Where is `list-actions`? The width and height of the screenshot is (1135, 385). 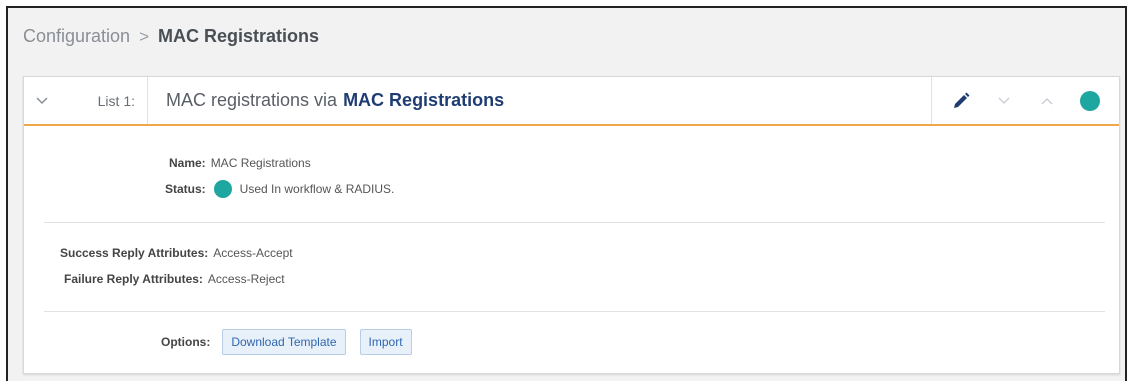
list-actions is located at coordinates (1025, 100).